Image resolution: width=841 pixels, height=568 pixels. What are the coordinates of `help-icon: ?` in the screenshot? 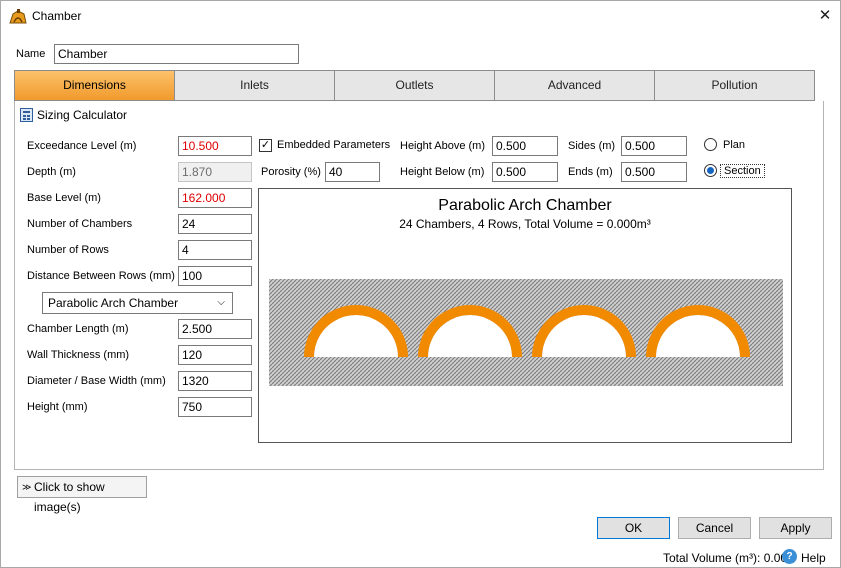 It's located at (789, 556).